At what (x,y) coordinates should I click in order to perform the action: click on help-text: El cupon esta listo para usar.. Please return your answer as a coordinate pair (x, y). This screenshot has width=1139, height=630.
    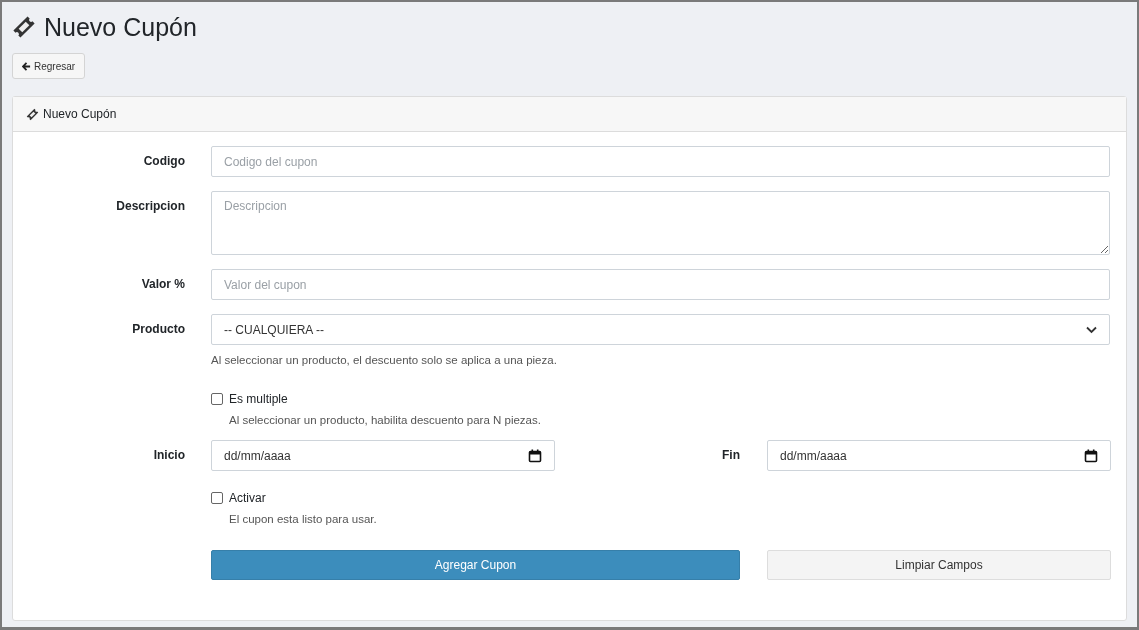
    Looking at the image, I should click on (303, 519).